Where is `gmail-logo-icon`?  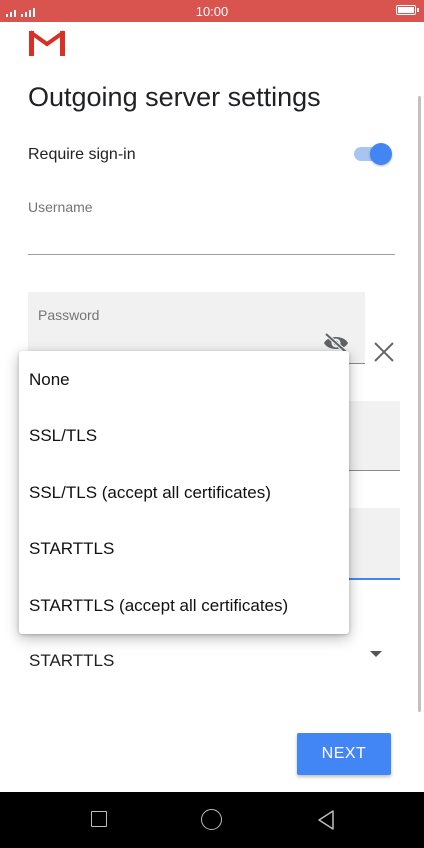 gmail-logo-icon is located at coordinates (47, 43).